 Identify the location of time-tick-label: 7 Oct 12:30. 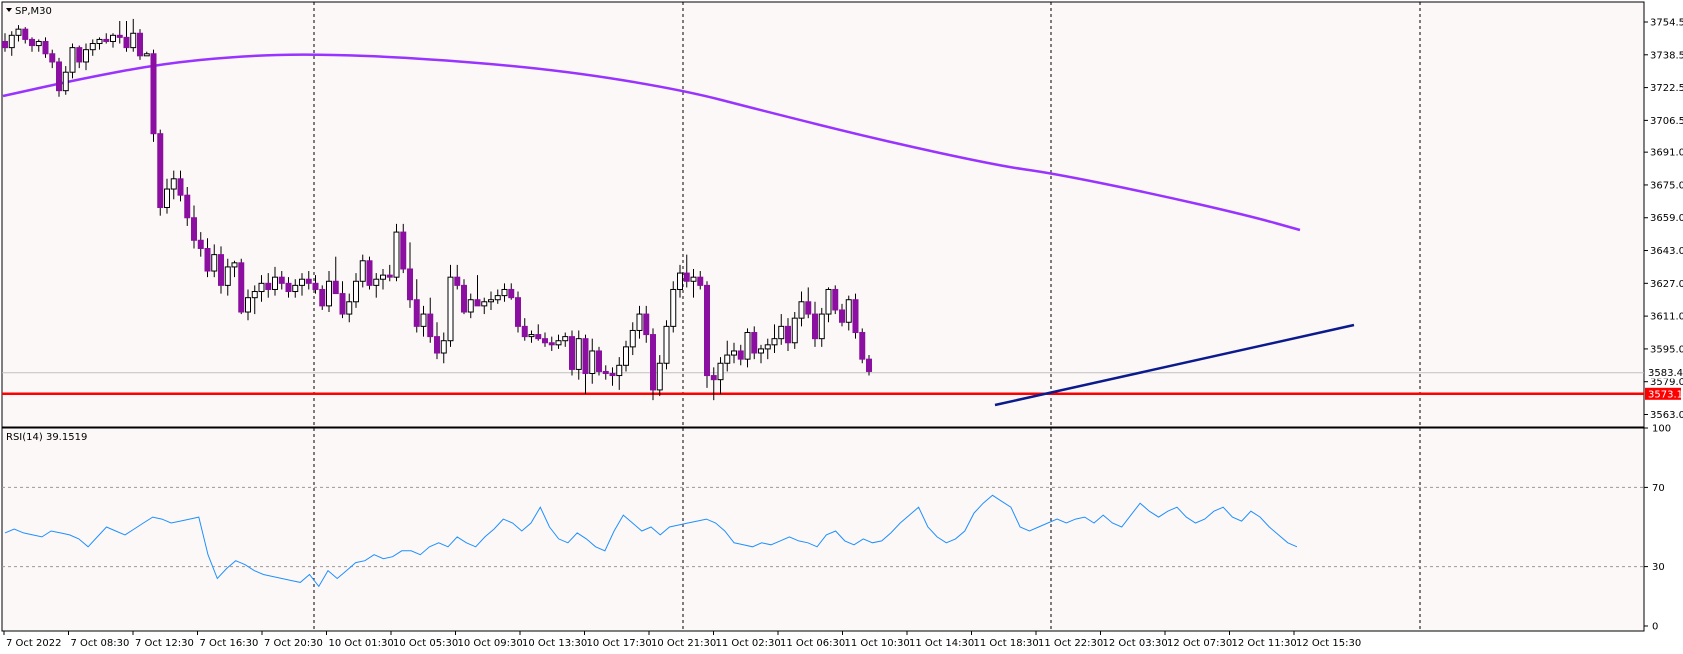
(164, 643).